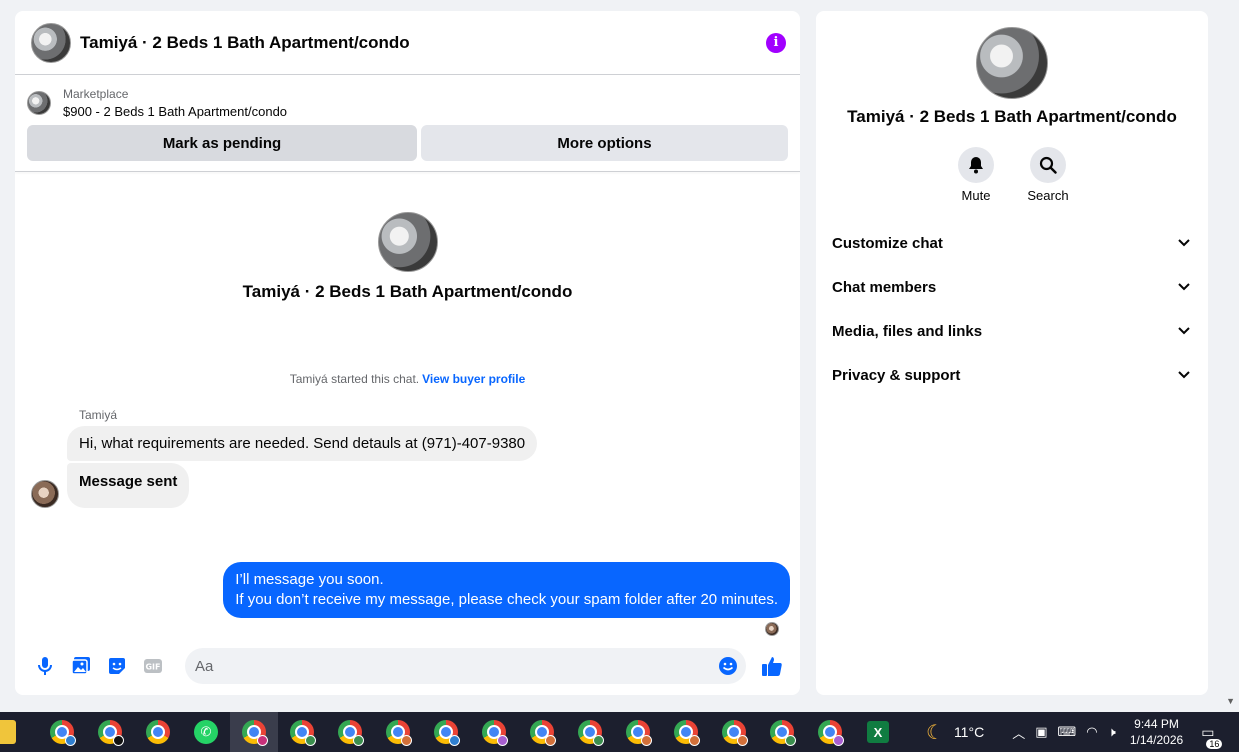 The height and width of the screenshot is (752, 1239). I want to click on weather-temp: 11°C, so click(969, 732).